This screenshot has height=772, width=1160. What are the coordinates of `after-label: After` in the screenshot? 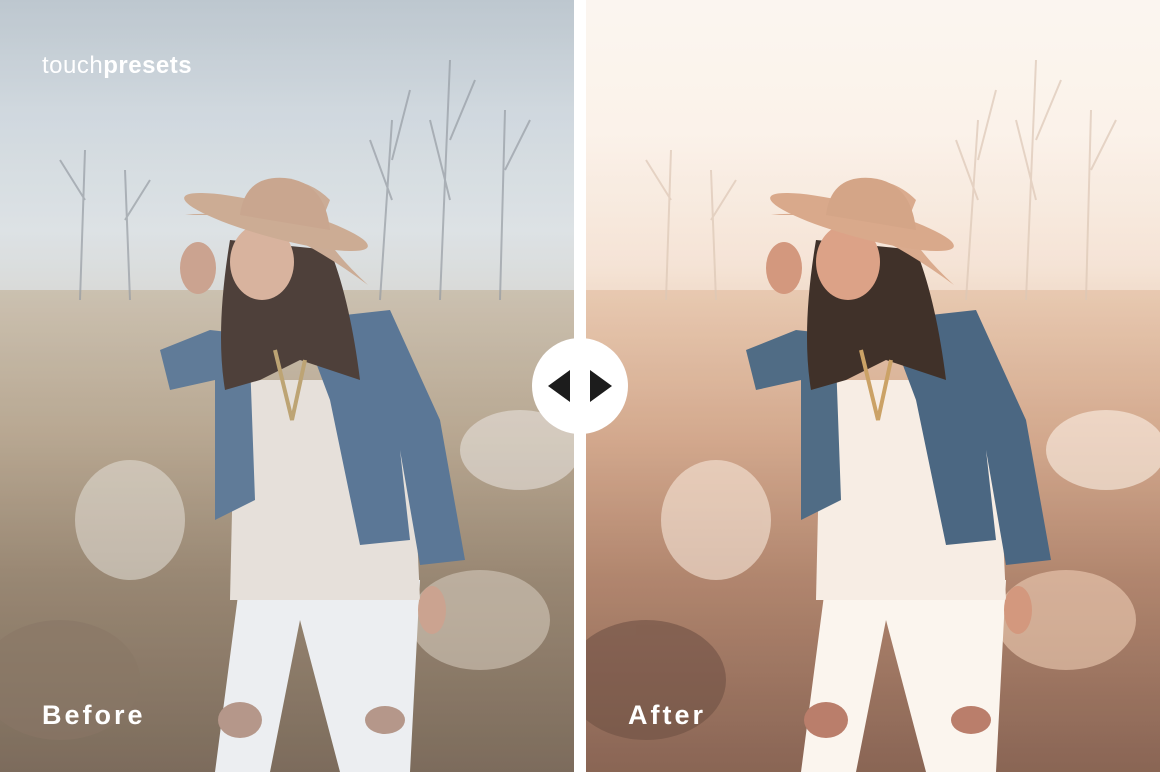 It's located at (667, 715).